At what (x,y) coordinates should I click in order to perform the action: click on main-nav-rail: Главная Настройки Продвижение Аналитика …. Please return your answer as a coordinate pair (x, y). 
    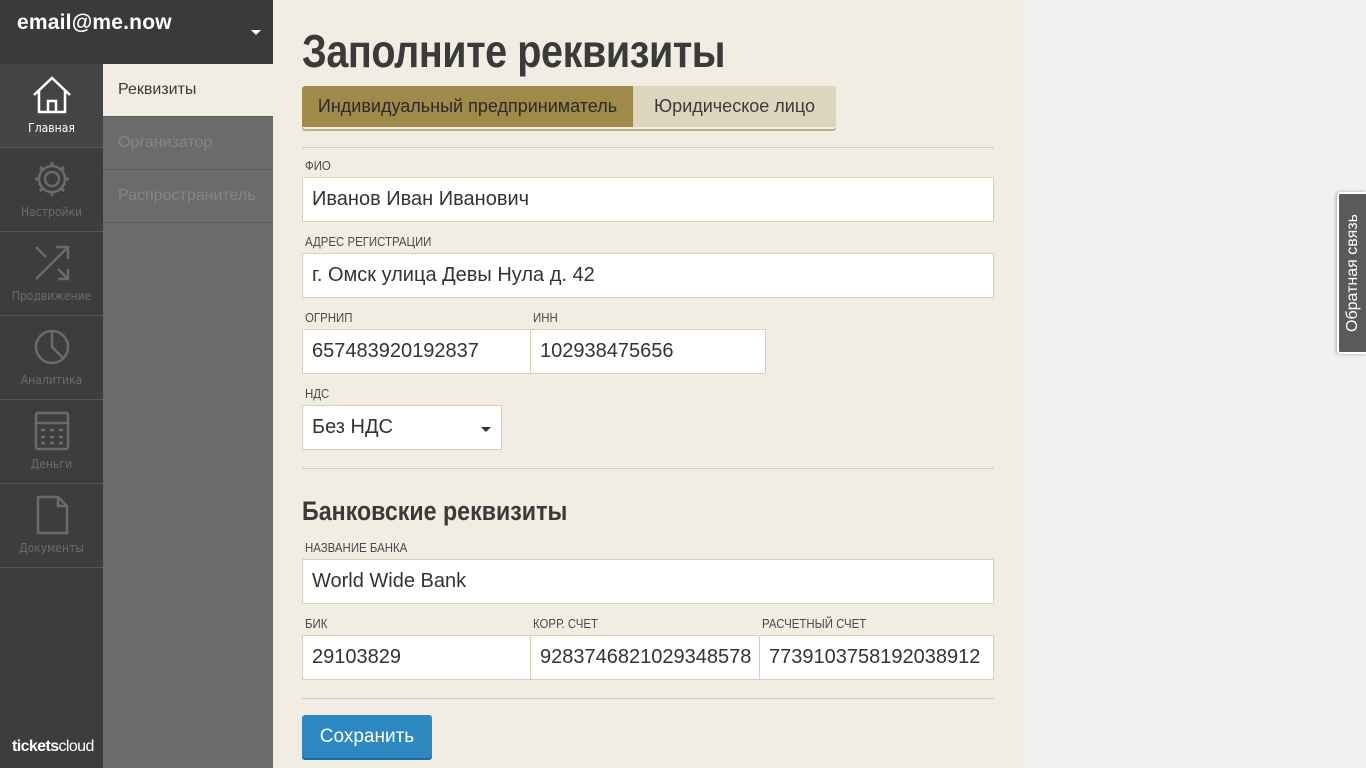
    Looking at the image, I should click on (51, 416).